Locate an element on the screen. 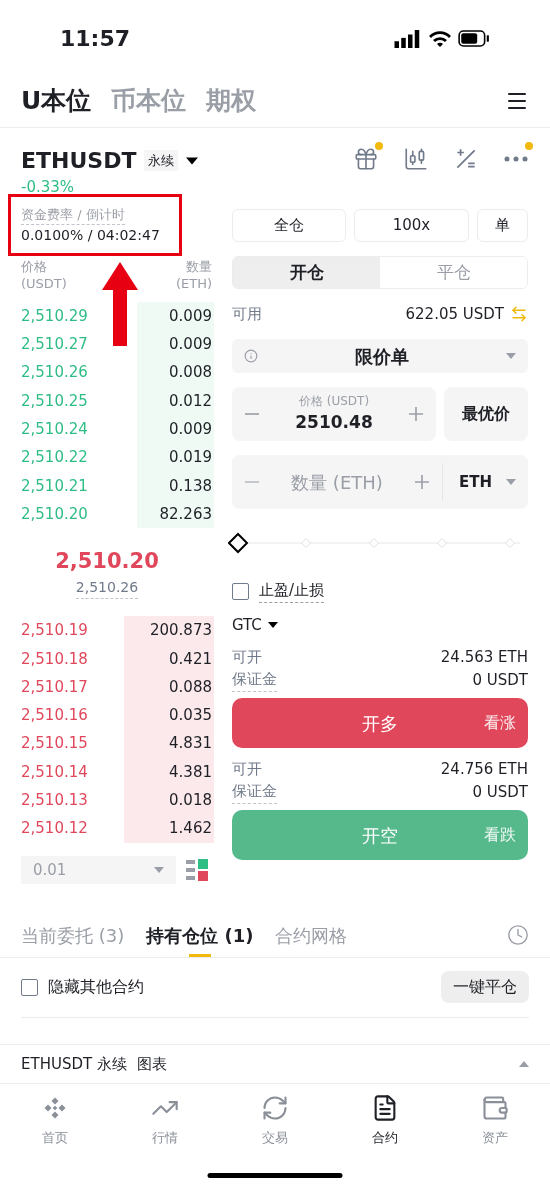  price-unit-label: (USDT) is located at coordinates (44, 283).